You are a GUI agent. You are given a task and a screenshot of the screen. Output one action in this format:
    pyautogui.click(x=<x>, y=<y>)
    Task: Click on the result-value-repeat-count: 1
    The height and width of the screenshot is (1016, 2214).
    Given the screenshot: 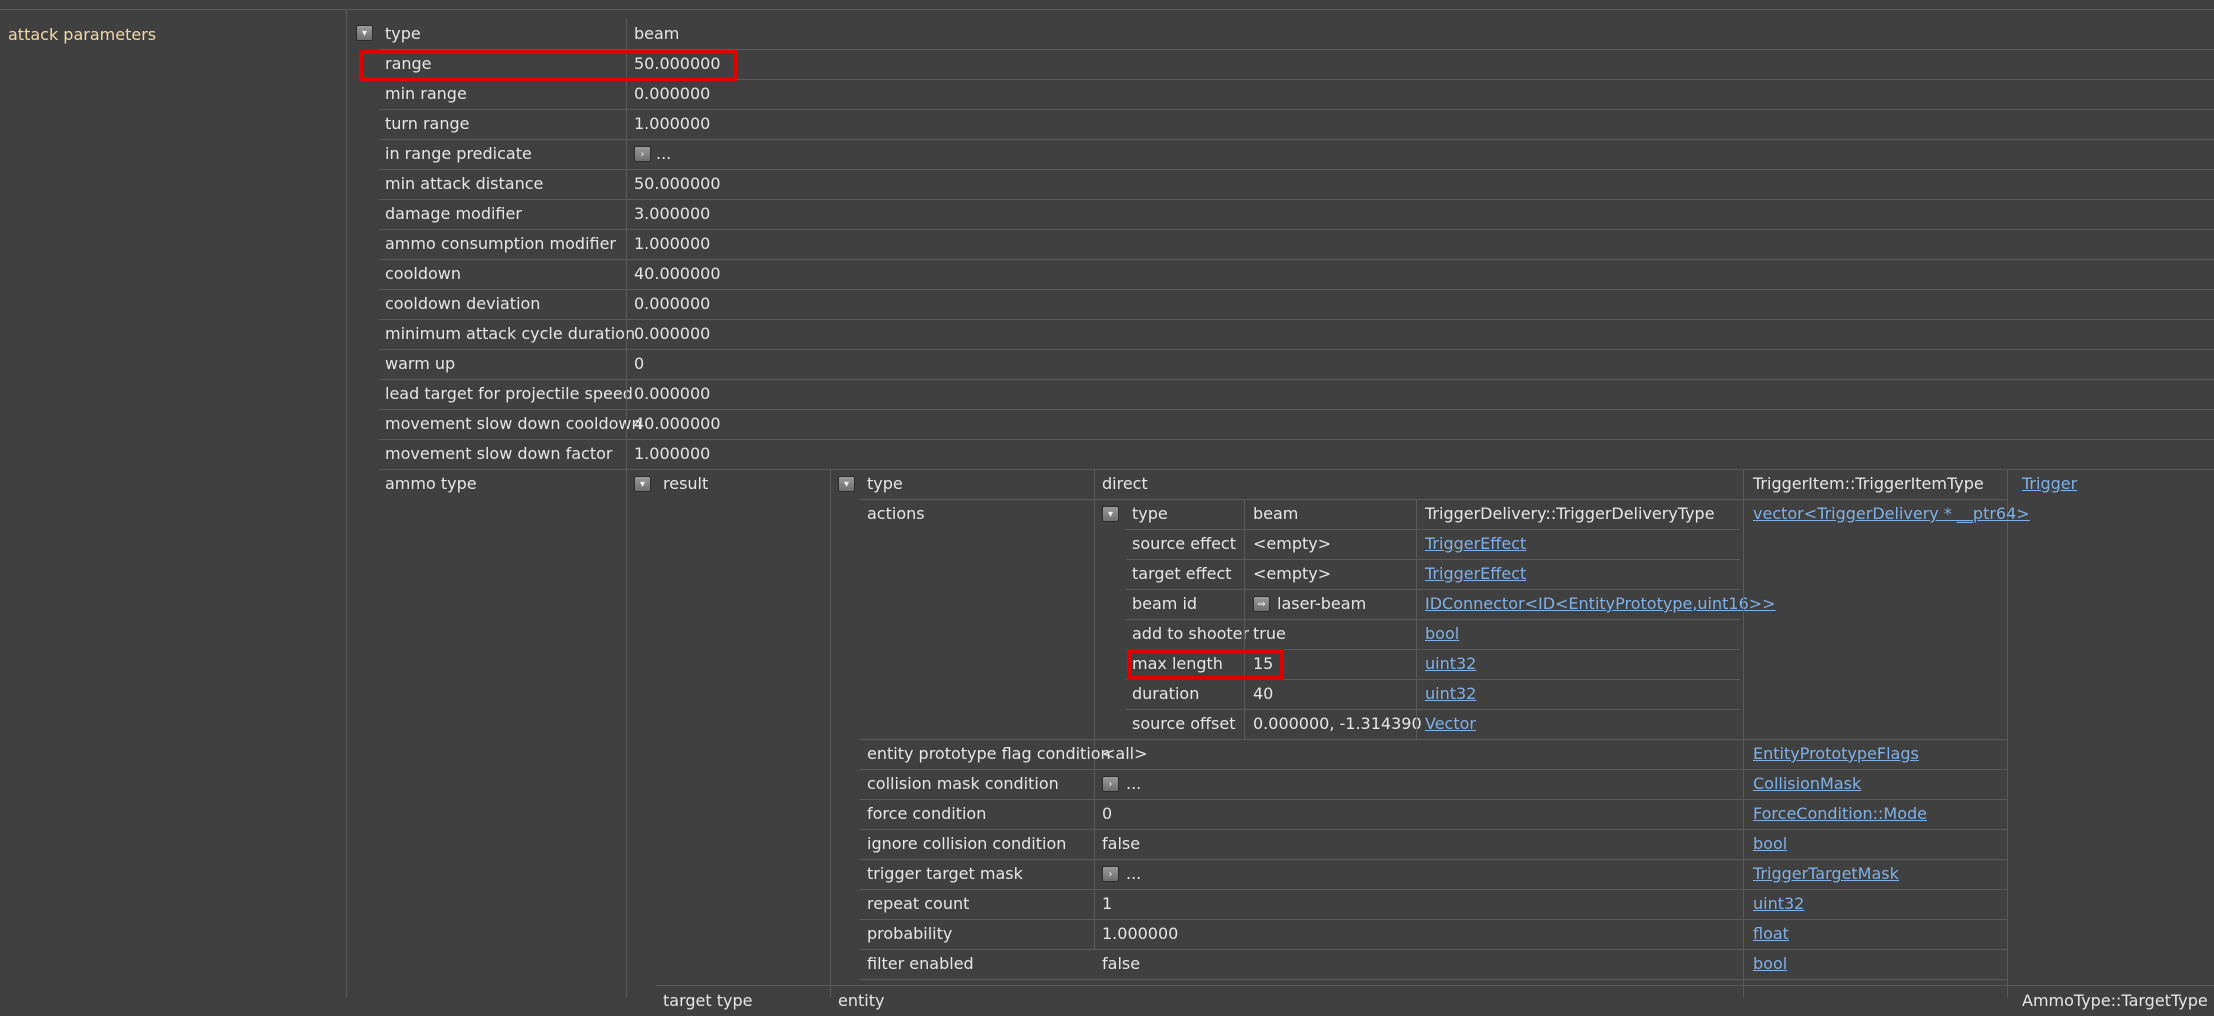 What is the action you would take?
    pyautogui.click(x=1107, y=903)
    